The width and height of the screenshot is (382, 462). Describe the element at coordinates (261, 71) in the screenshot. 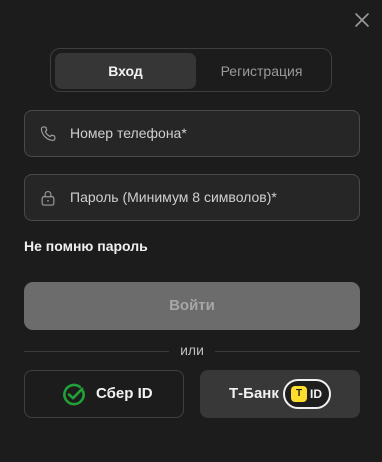

I see `tab-register: Регистрация` at that location.